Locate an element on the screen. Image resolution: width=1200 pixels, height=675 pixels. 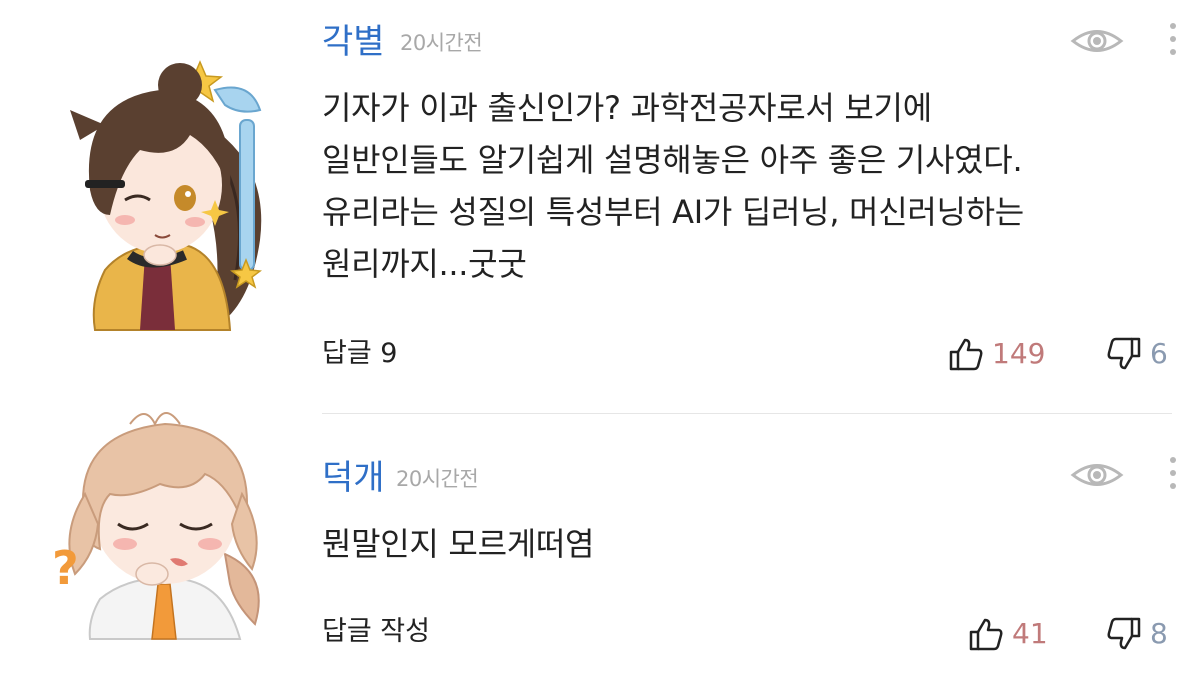
reply-button: 답글 작성 is located at coordinates (376, 632).